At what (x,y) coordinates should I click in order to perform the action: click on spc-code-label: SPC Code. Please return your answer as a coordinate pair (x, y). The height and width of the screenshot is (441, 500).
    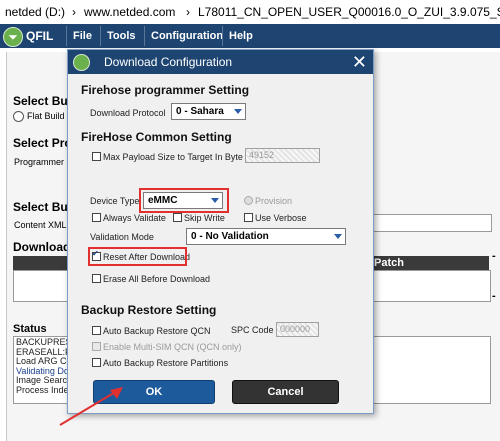
    Looking at the image, I should click on (252, 330).